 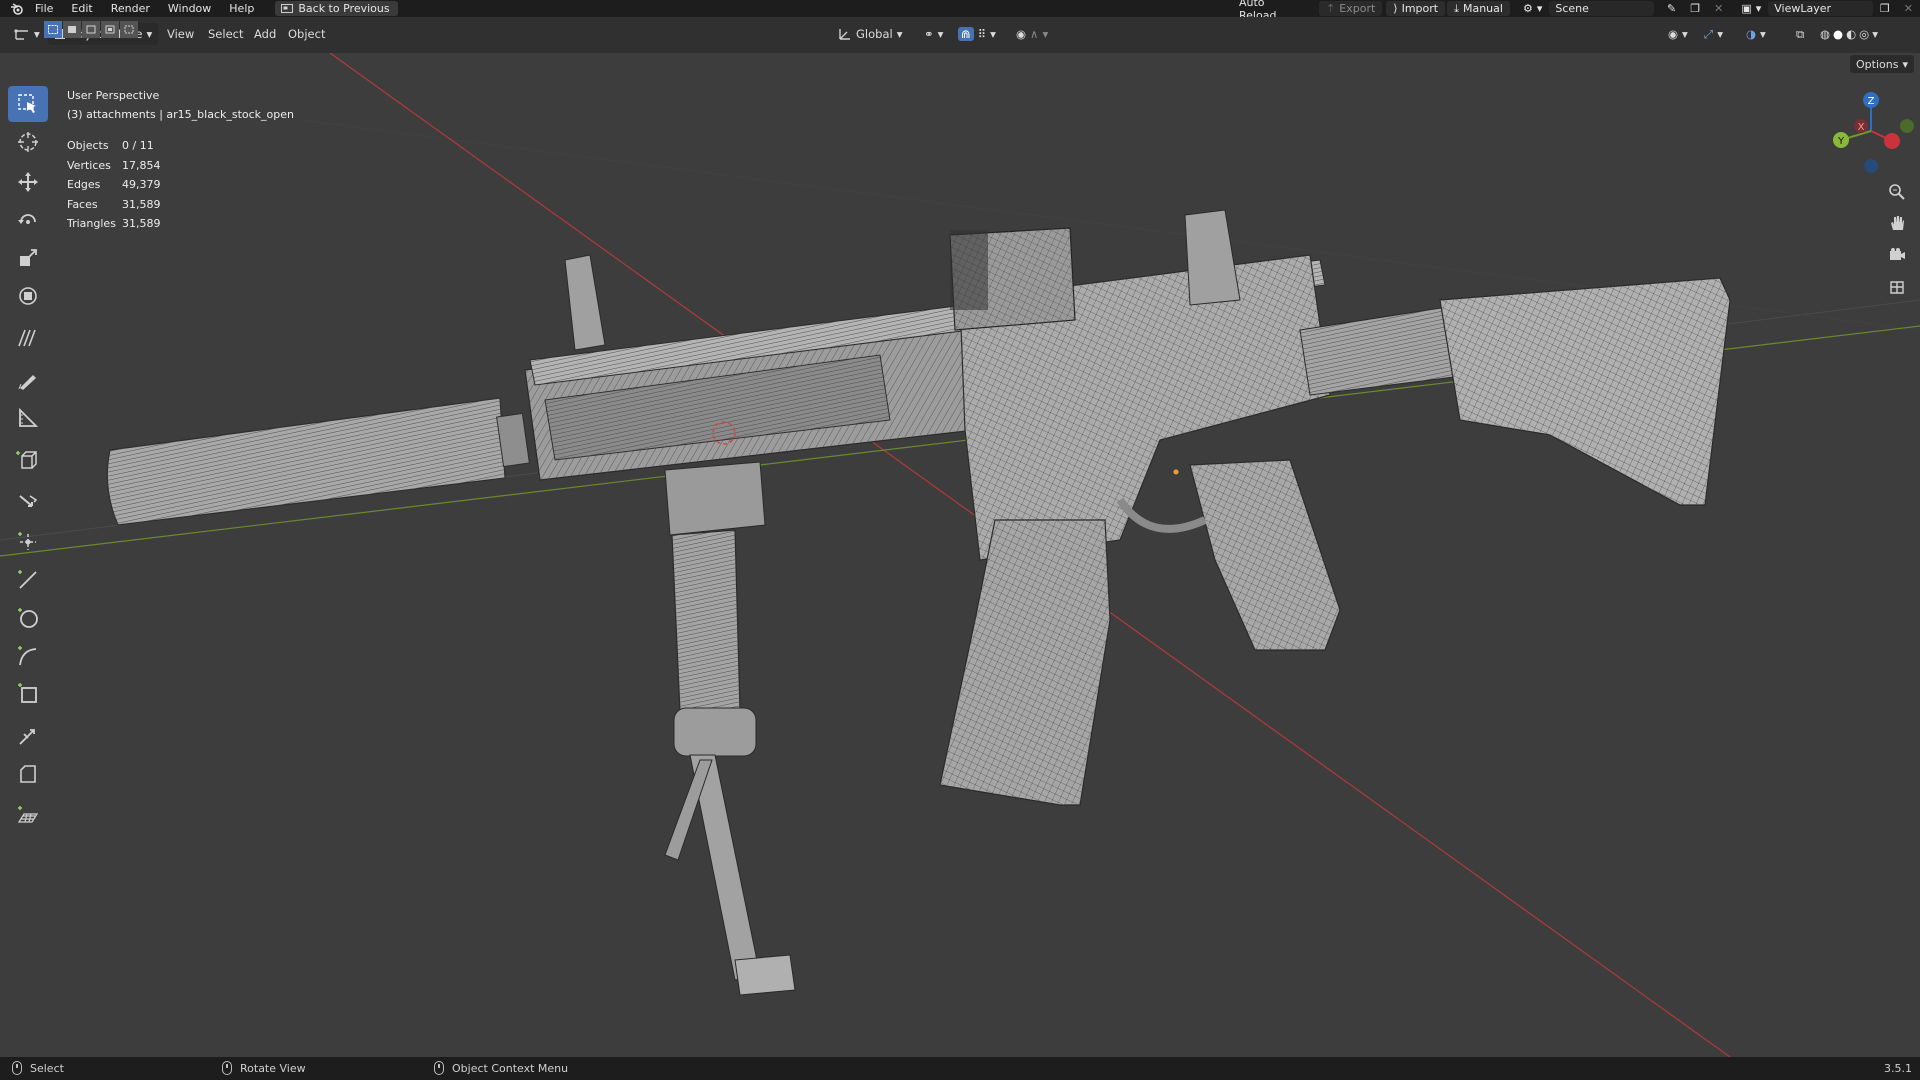 I want to click on overlay-icon: ◑, so click(x=1751, y=34).